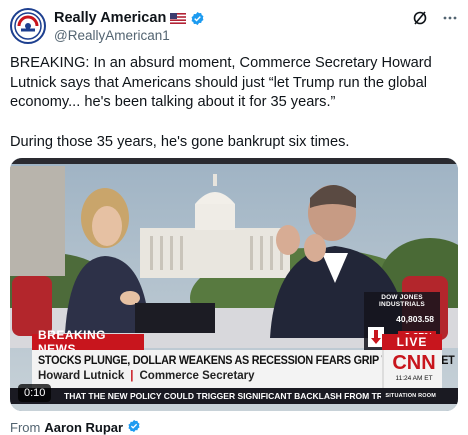 This screenshot has height=435, width=468. Describe the element at coordinates (412, 342) in the screenshot. I see `live-label: LIVE` at that location.